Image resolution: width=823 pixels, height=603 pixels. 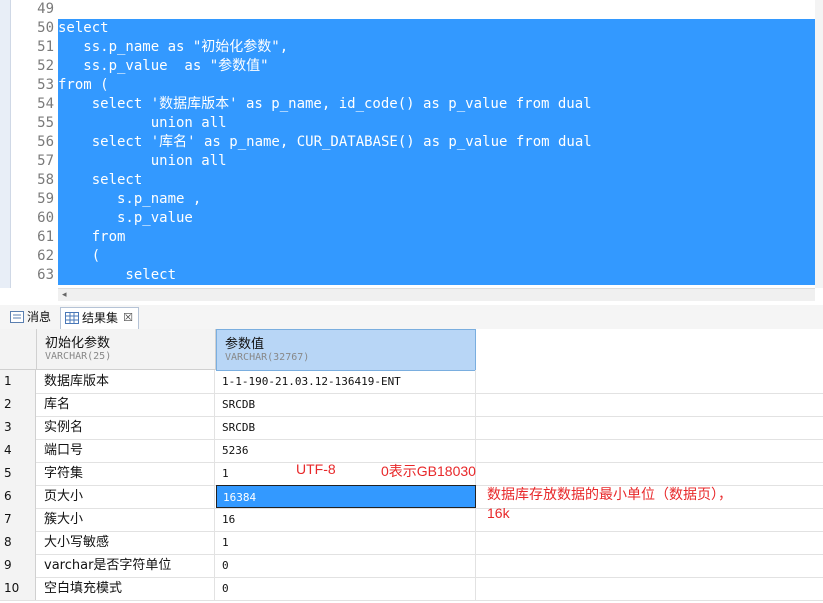 What do you see at coordinates (428, 471) in the screenshot?
I see `annotation-gb18030: 0表示GB18030` at bounding box center [428, 471].